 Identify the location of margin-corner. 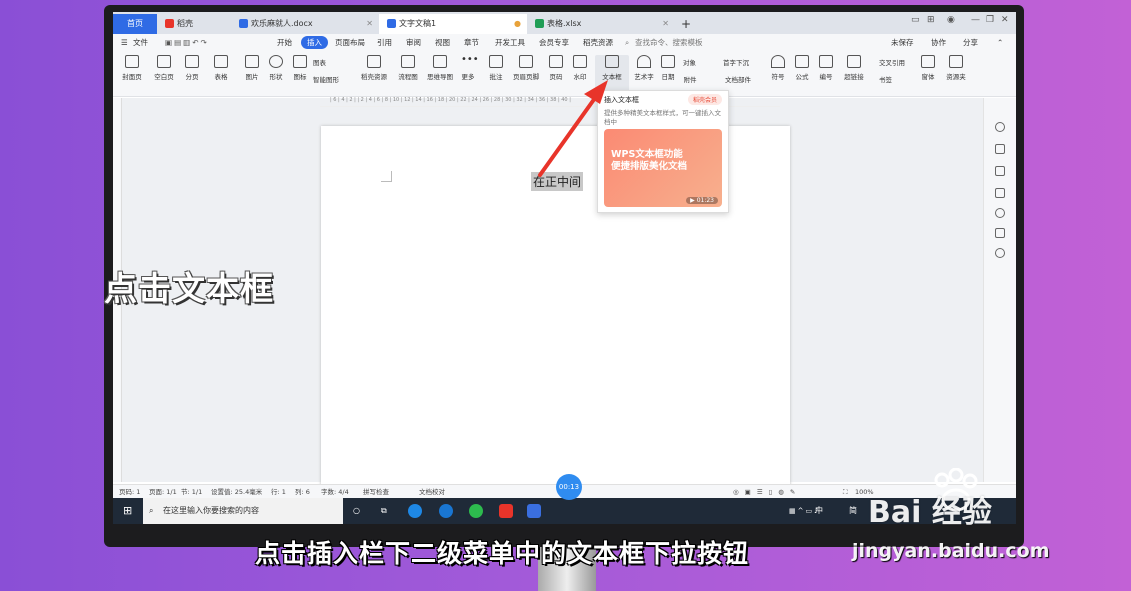
(386, 176).